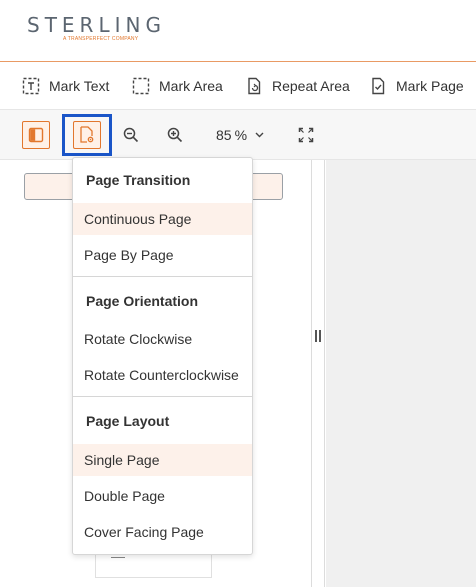 The height and width of the screenshot is (587, 476). What do you see at coordinates (430, 86) in the screenshot?
I see `mark-page-label: Mark Page` at bounding box center [430, 86].